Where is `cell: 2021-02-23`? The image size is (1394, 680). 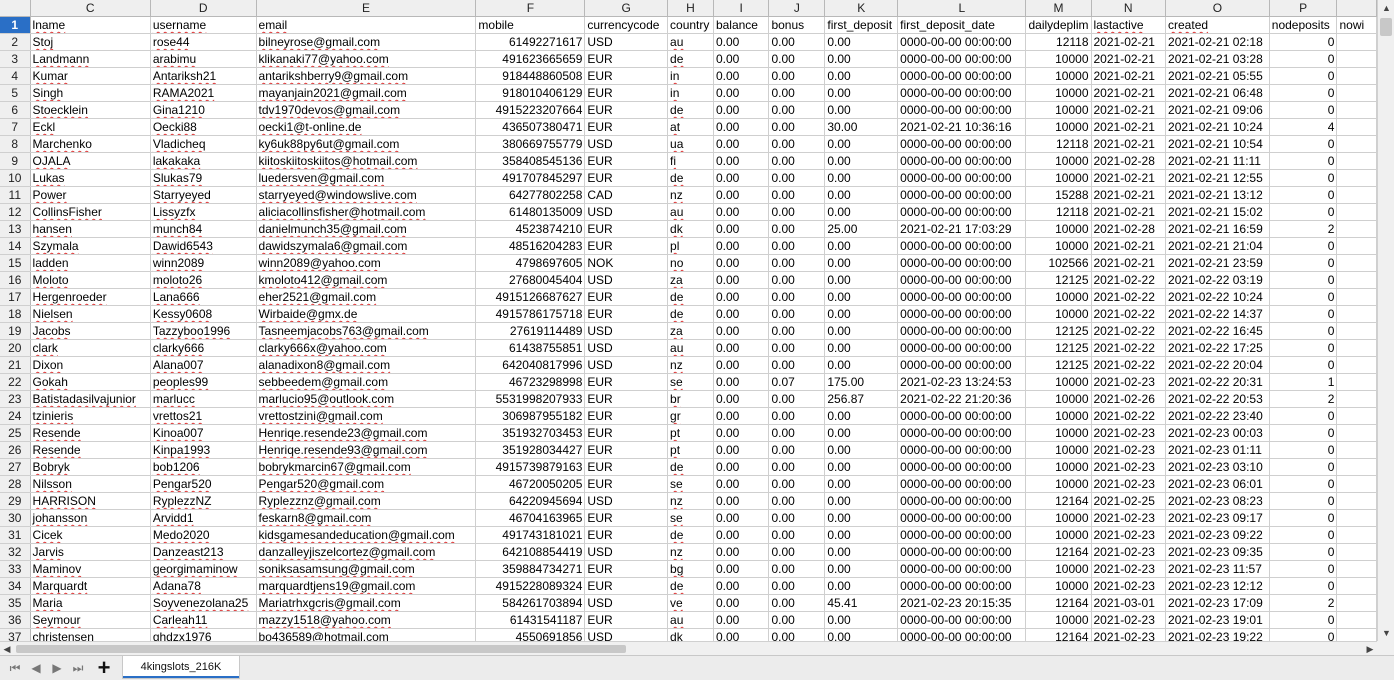 cell: 2021-02-23 is located at coordinates (1129, 518).